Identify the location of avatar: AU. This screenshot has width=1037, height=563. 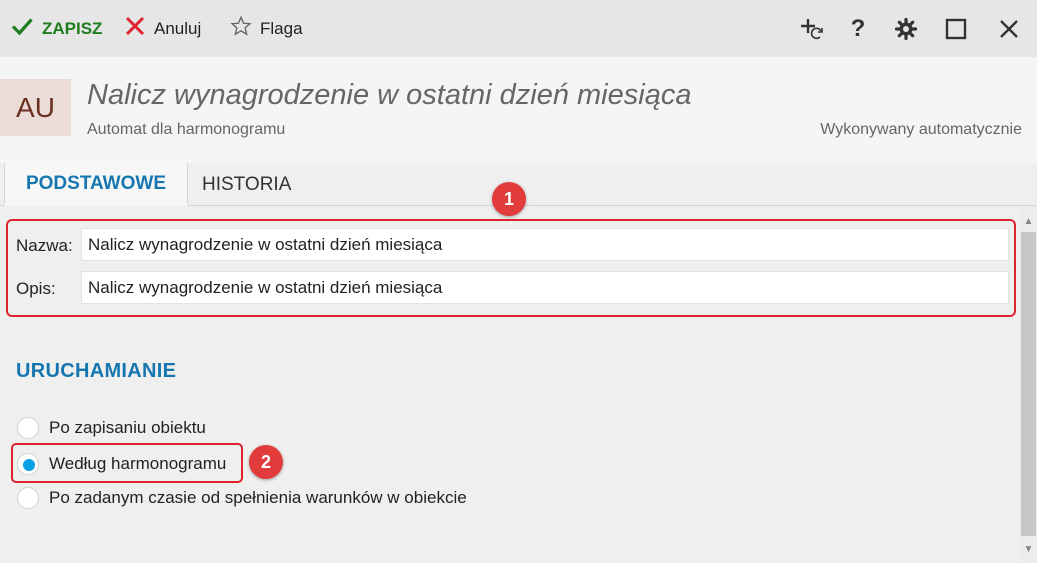
(35, 107).